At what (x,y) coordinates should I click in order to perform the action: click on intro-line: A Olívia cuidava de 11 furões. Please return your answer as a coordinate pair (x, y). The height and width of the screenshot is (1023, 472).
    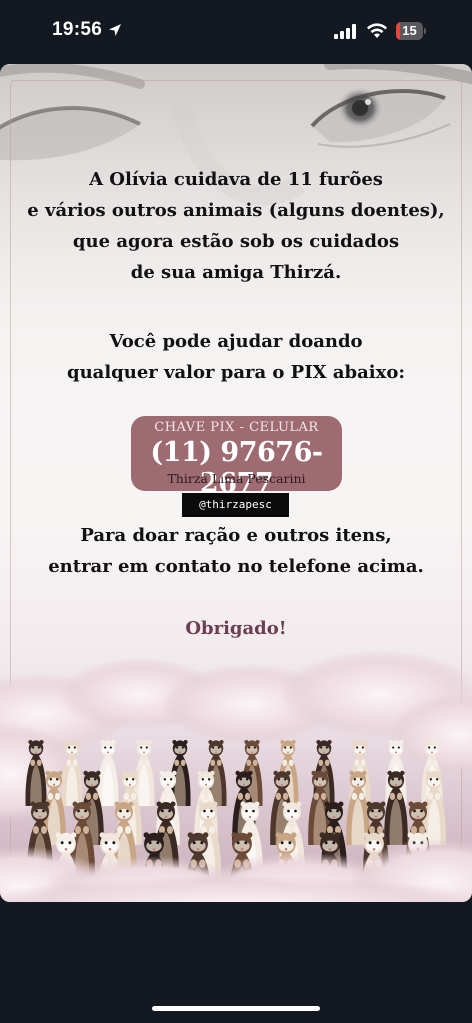
    Looking at the image, I should click on (236, 179).